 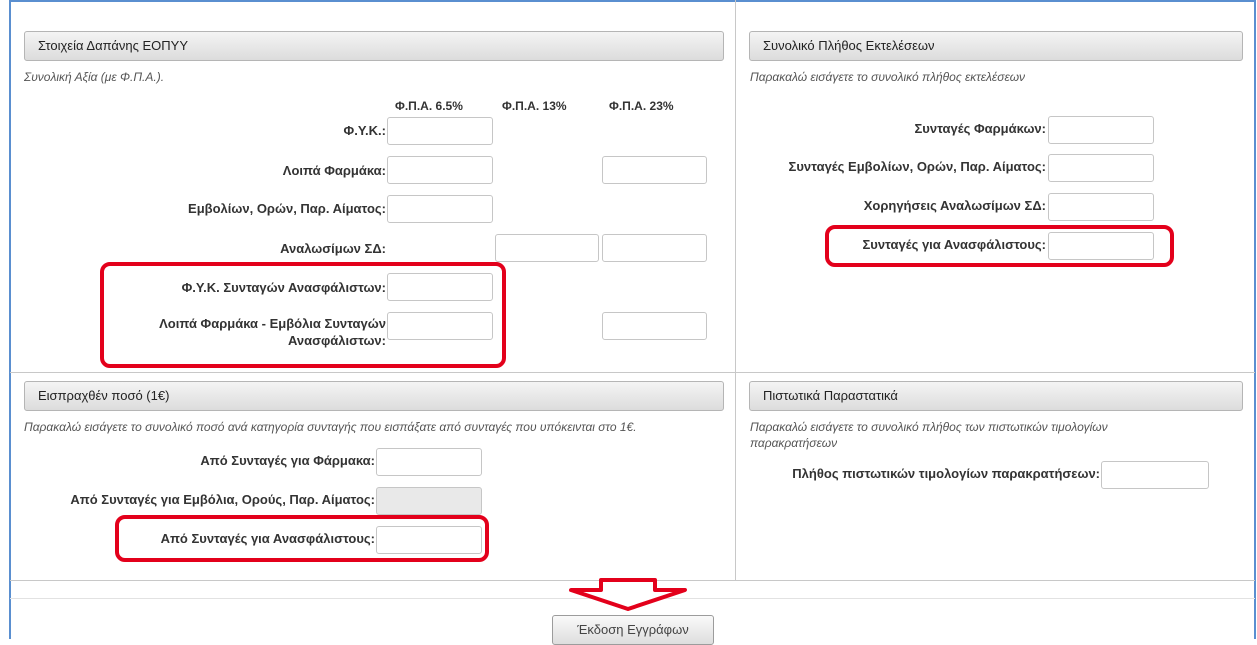 I want to click on label-collected-drugs: Από Συνταγές για Φάρμακα:, so click(x=287, y=460).